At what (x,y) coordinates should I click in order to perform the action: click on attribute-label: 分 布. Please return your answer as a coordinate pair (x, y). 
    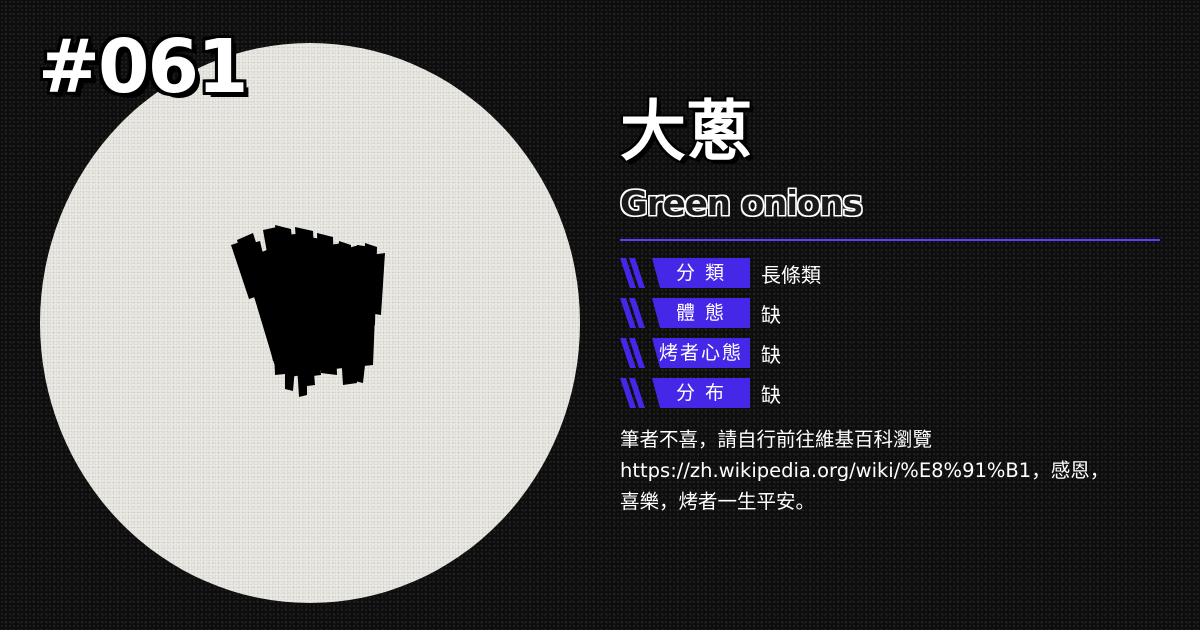
    Looking at the image, I should click on (701, 393).